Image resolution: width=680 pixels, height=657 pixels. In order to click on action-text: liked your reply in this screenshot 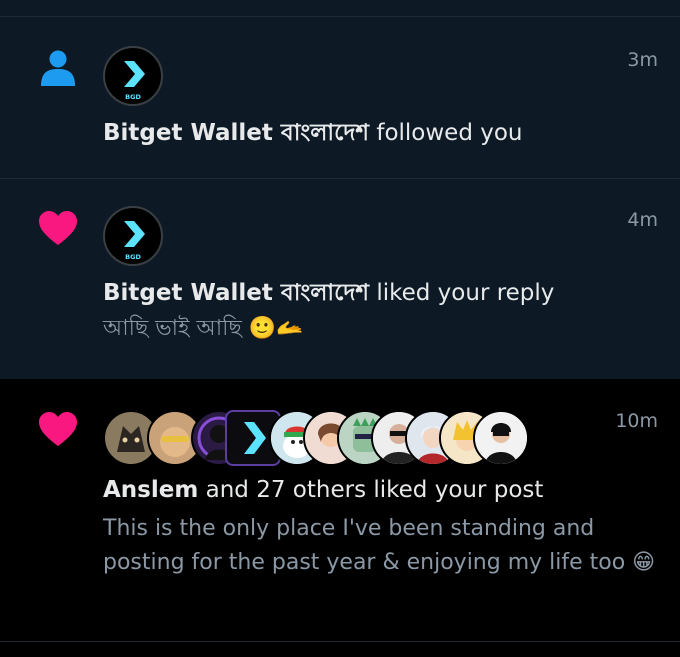, I will do `click(462, 293)`.